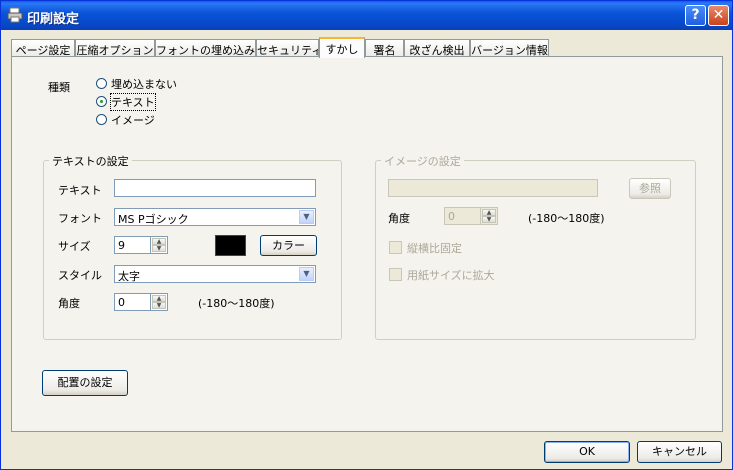  What do you see at coordinates (115, 47) in the screenshot?
I see `tab-compression: 圧縮オプション` at bounding box center [115, 47].